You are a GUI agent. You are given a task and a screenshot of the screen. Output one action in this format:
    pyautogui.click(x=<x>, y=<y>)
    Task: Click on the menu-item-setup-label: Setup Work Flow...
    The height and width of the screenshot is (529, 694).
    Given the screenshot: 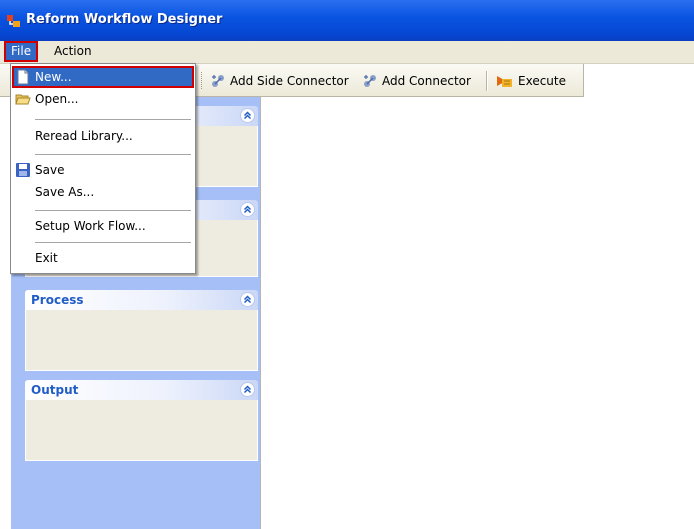 What is the action you would take?
    pyautogui.click(x=90, y=226)
    